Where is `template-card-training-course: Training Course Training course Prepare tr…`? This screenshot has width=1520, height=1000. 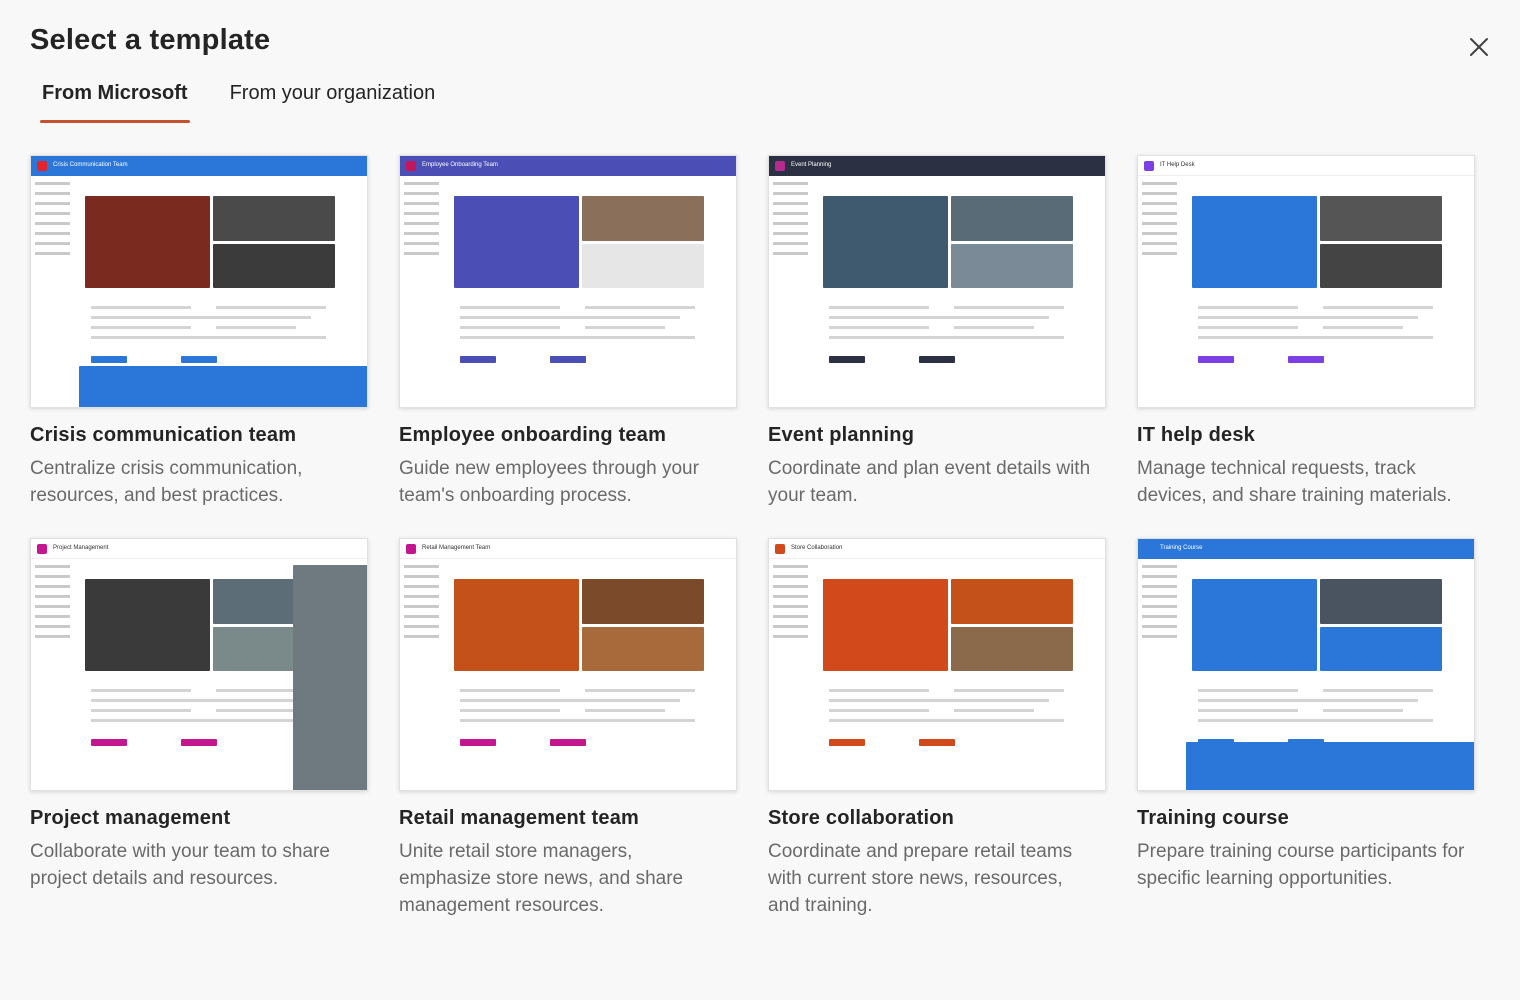
template-card-training-course: Training Course Training course Prepare tr… is located at coordinates (1306, 715).